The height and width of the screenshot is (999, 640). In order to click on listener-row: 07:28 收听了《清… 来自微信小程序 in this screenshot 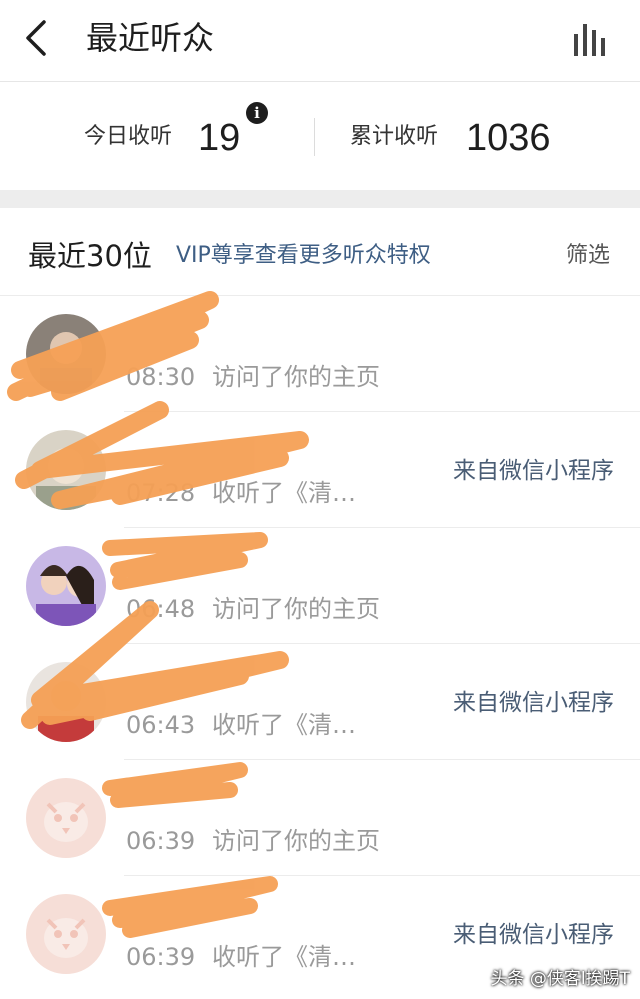, I will do `click(320, 470)`.